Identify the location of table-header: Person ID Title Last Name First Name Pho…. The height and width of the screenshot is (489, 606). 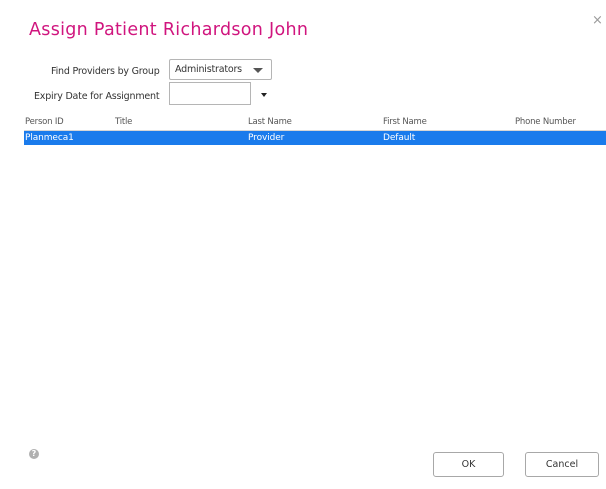
(315, 122).